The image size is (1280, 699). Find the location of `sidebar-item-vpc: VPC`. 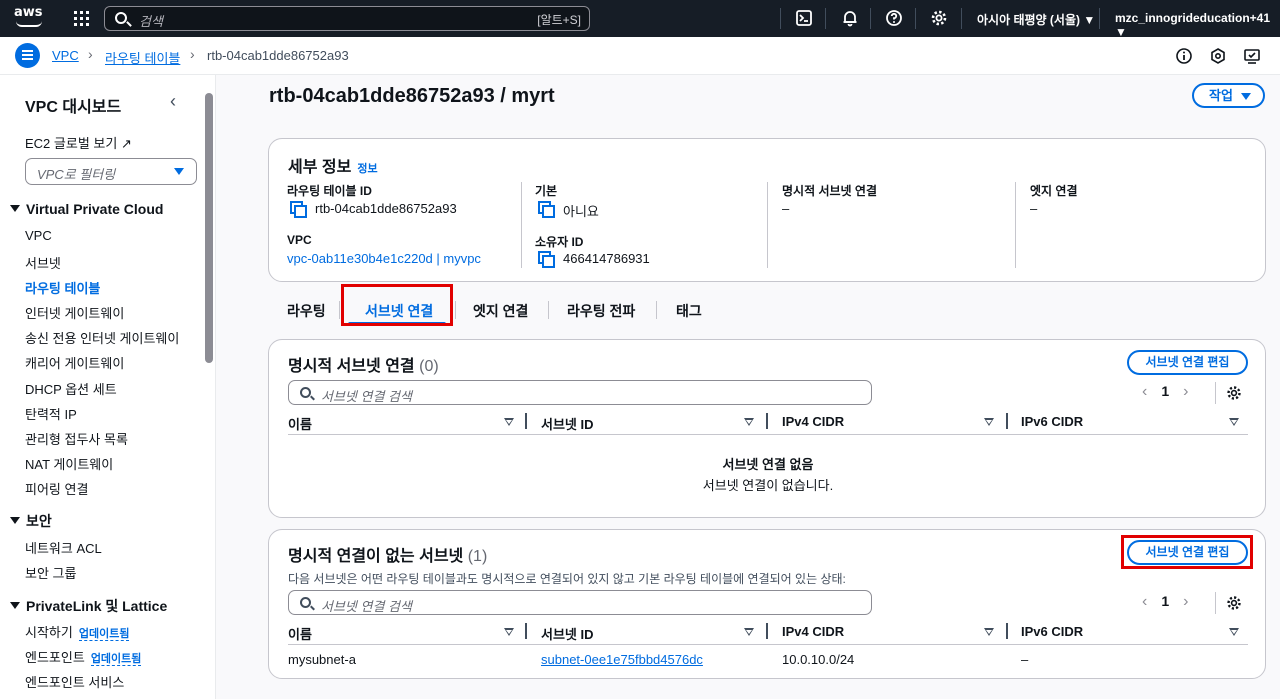

sidebar-item-vpc: VPC is located at coordinates (38, 235).